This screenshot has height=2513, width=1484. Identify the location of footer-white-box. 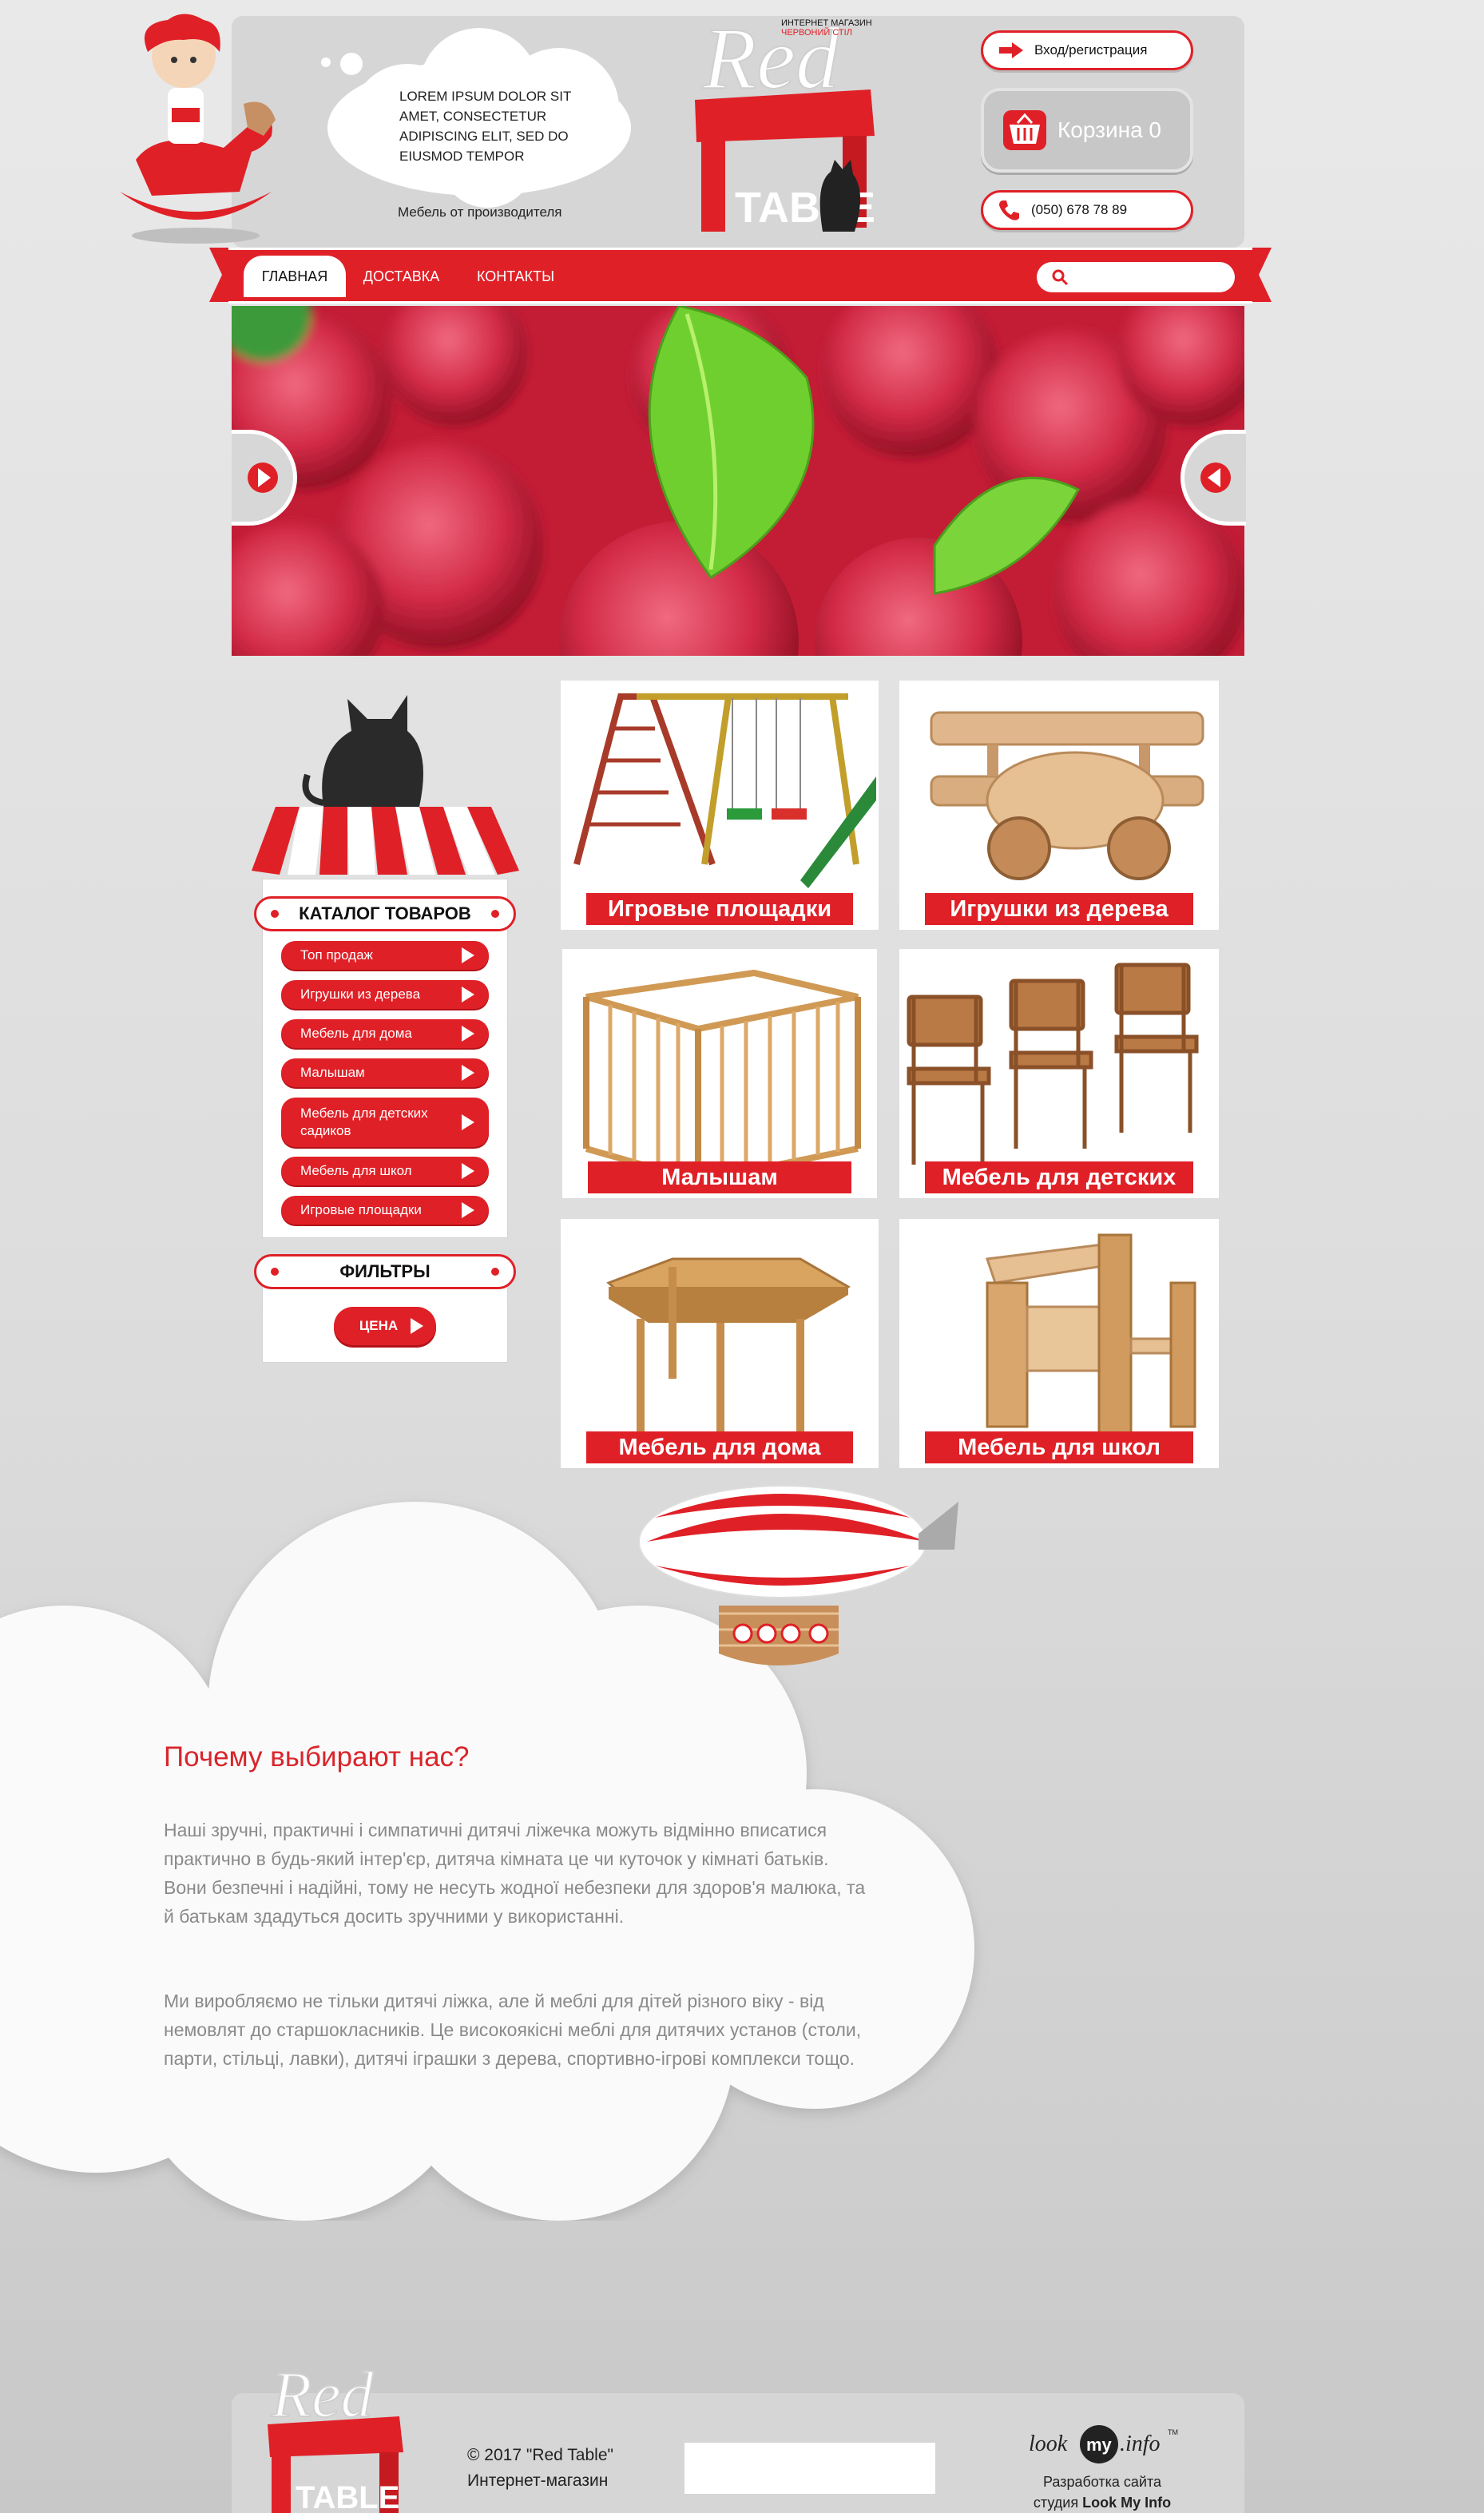
(809, 2468).